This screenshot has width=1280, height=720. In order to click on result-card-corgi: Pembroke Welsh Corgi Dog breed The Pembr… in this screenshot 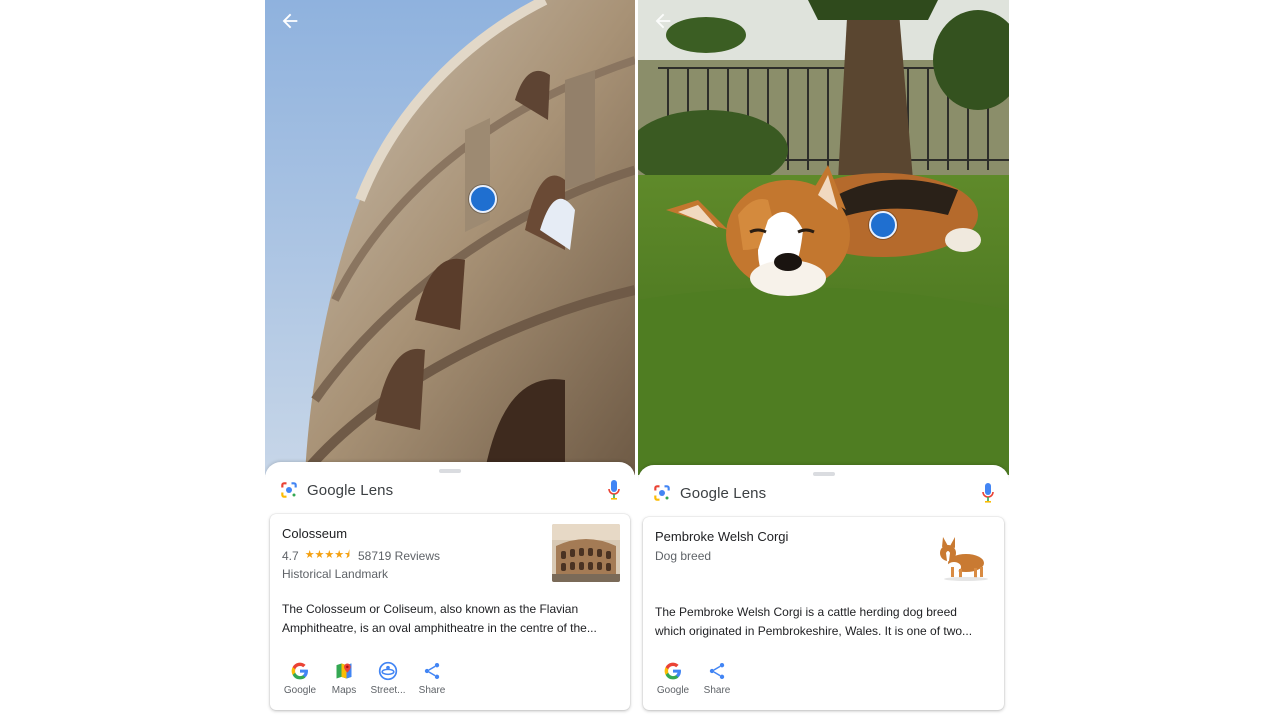, I will do `click(823, 613)`.